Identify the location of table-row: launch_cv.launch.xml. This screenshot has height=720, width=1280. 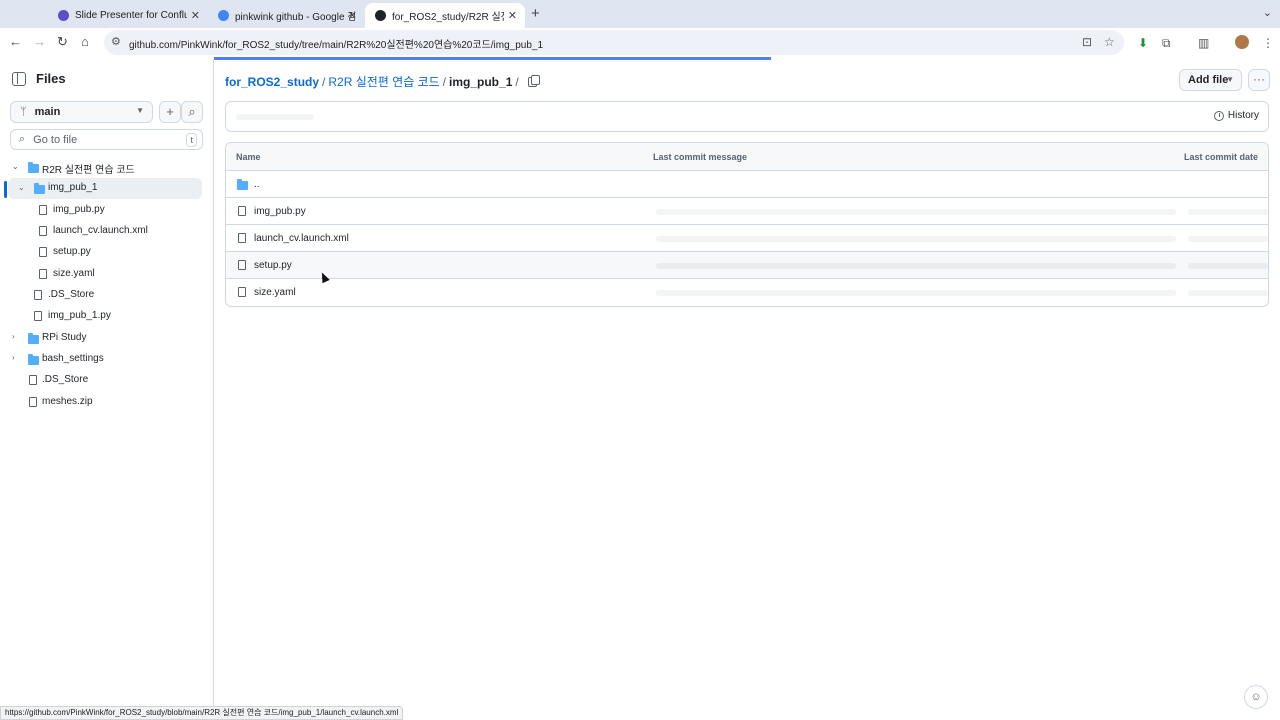
(747, 238).